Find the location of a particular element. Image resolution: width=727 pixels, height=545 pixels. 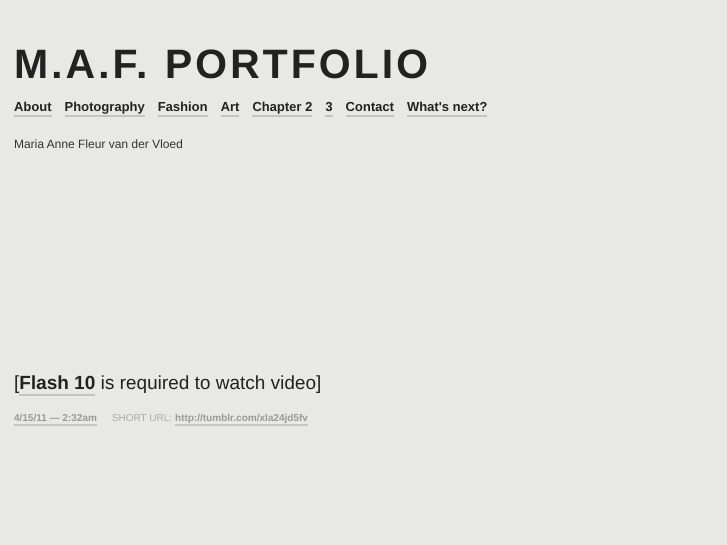

site-description: Maria Anne Fleur van der Vloed is located at coordinates (99, 144).